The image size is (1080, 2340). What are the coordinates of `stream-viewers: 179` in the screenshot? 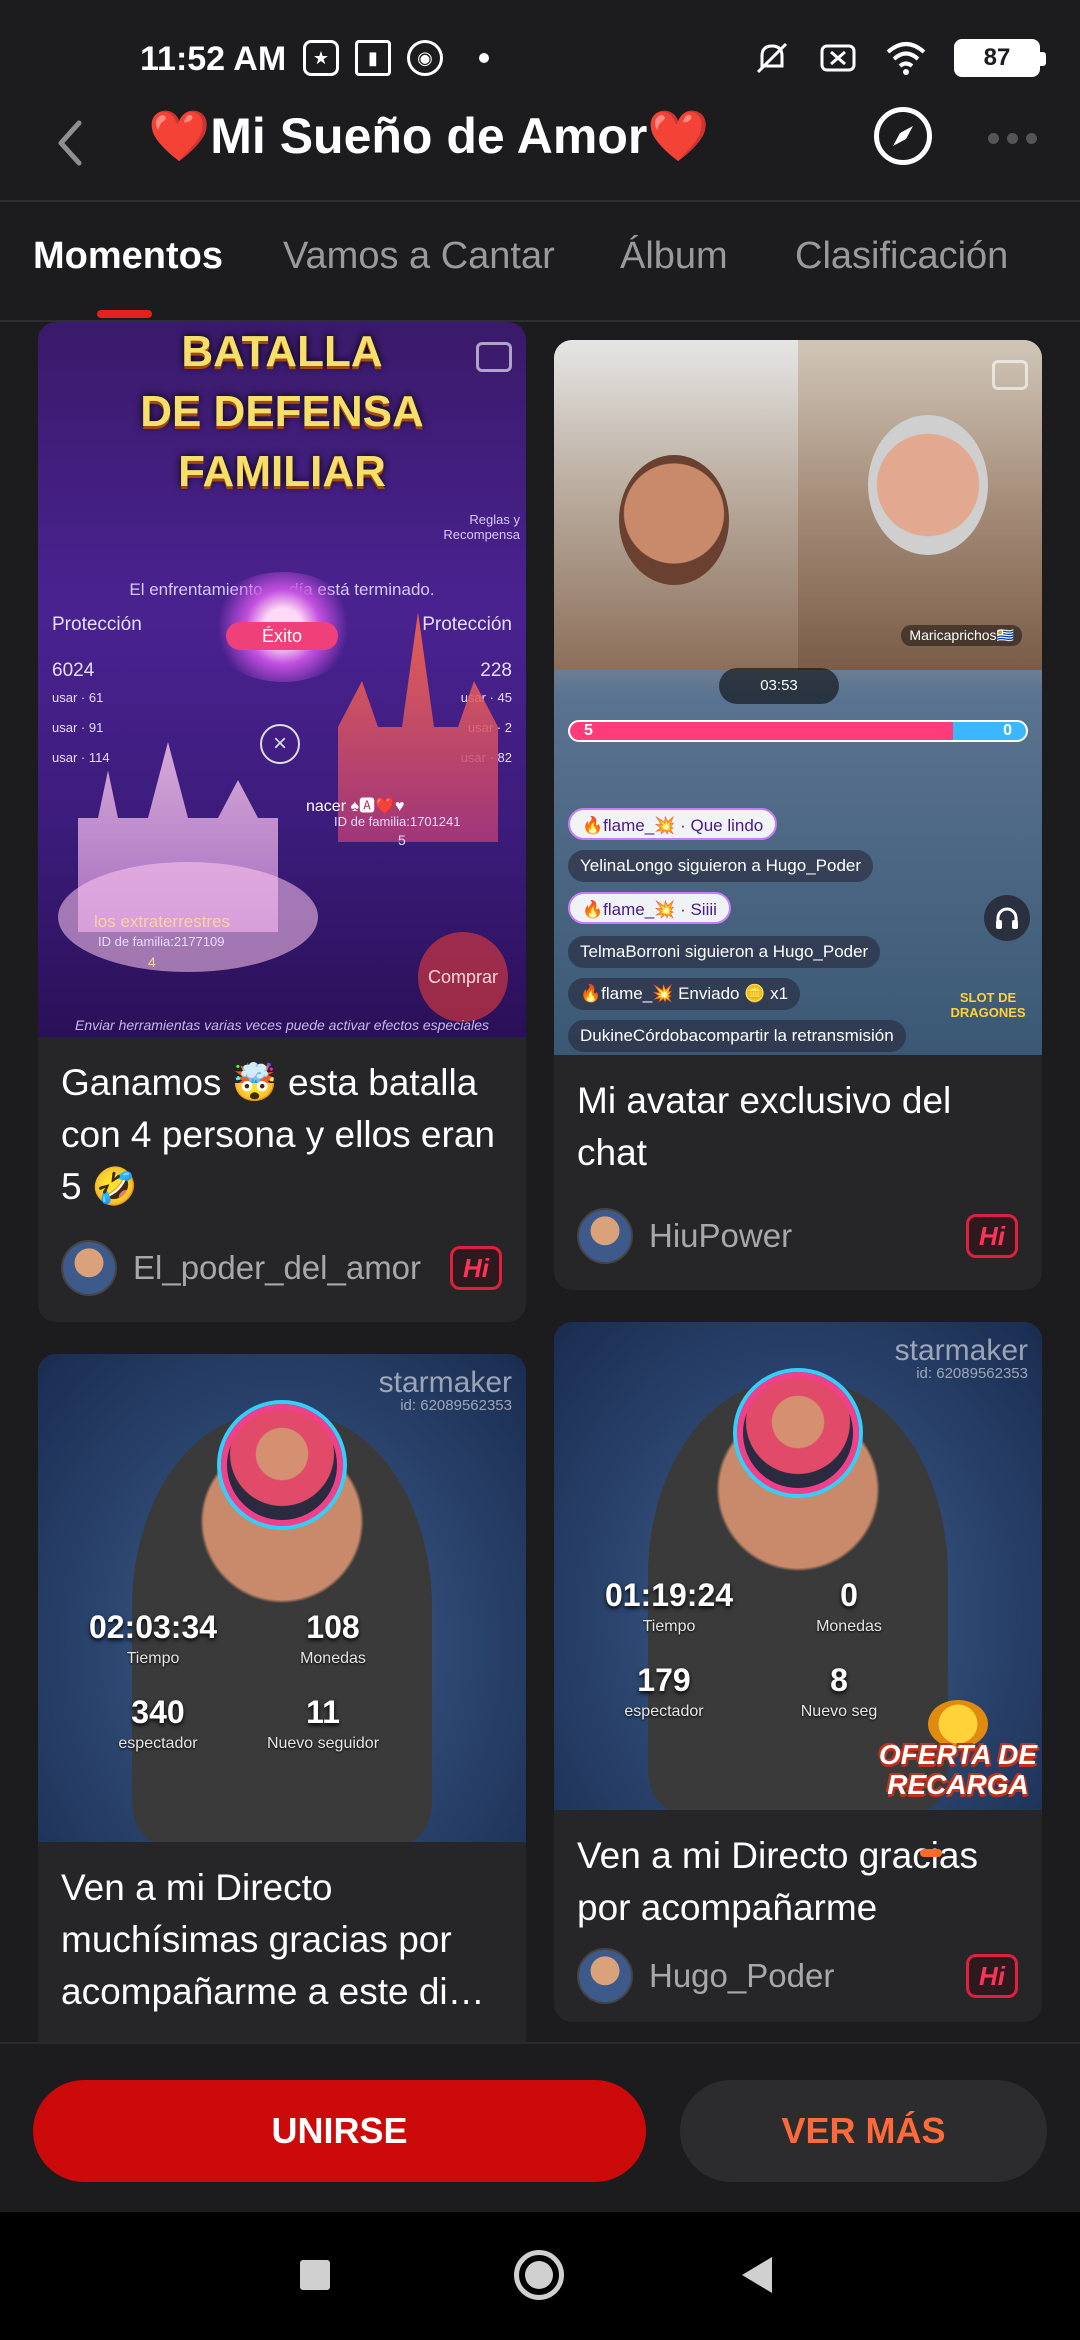 It's located at (664, 1680).